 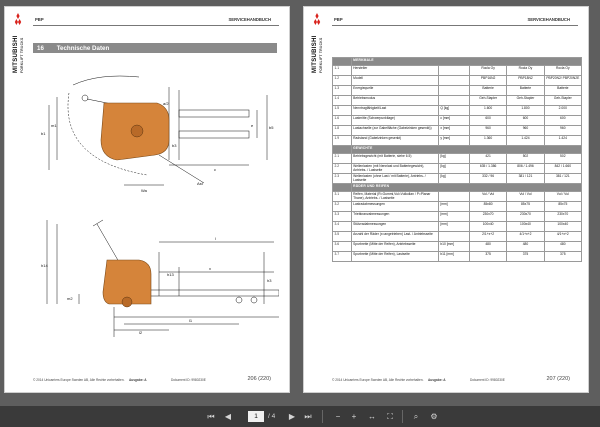 What do you see at coordinates (488, 90) in the screenshot?
I see `value-model-1: Batterie` at bounding box center [488, 90].